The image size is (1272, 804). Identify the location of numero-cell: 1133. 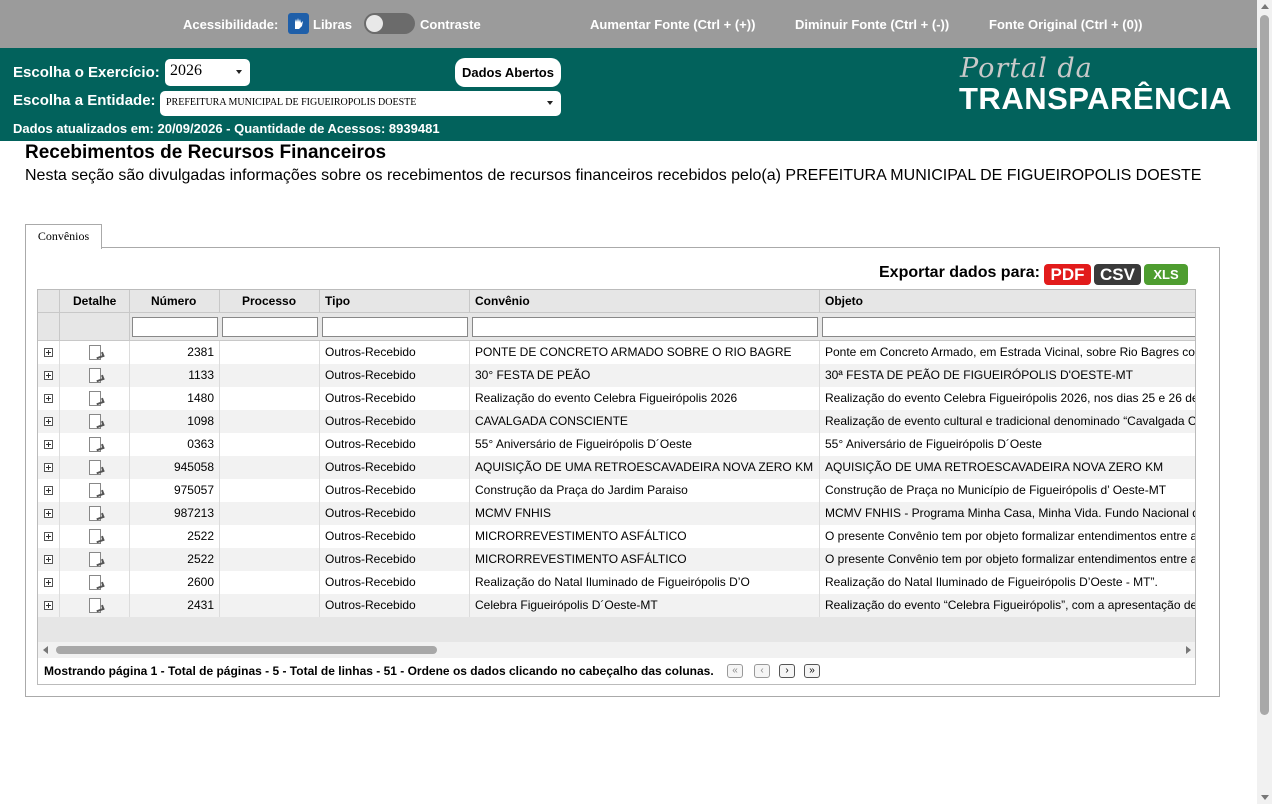
(175, 375).